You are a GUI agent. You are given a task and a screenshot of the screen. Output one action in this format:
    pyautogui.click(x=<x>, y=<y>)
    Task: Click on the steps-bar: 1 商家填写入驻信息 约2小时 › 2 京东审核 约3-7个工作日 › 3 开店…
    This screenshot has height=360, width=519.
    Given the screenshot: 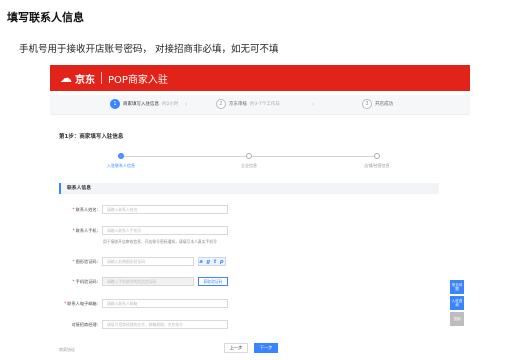 What is the action you would take?
    pyautogui.click(x=260, y=105)
    